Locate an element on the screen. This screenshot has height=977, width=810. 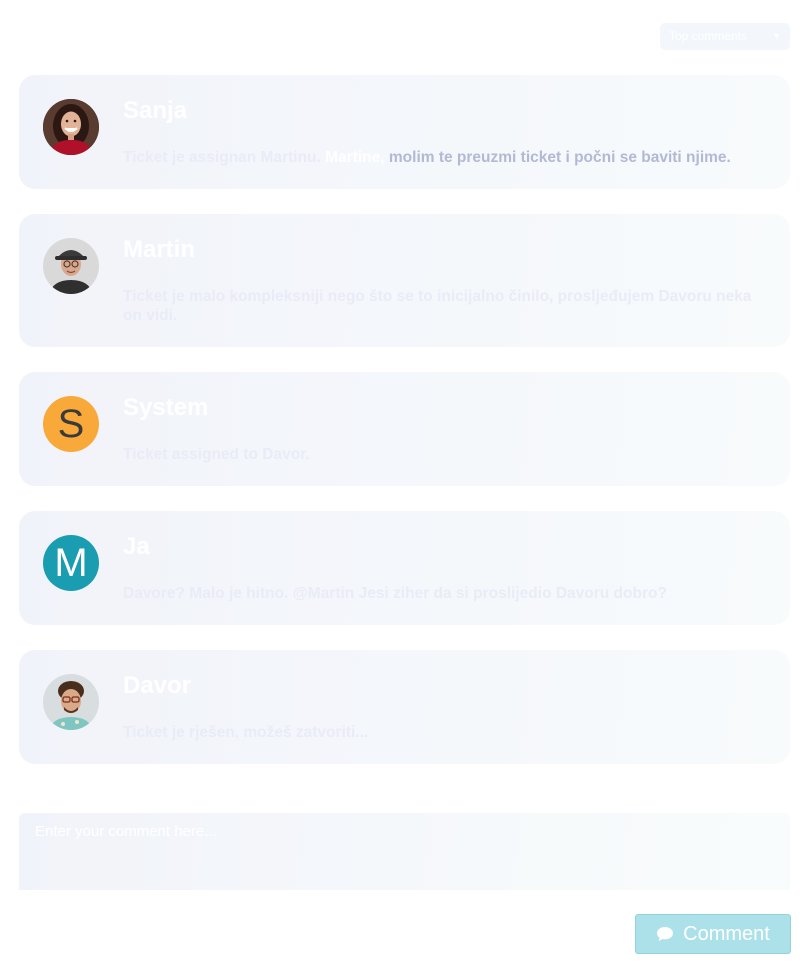
avatar-system: S is located at coordinates (71, 424).